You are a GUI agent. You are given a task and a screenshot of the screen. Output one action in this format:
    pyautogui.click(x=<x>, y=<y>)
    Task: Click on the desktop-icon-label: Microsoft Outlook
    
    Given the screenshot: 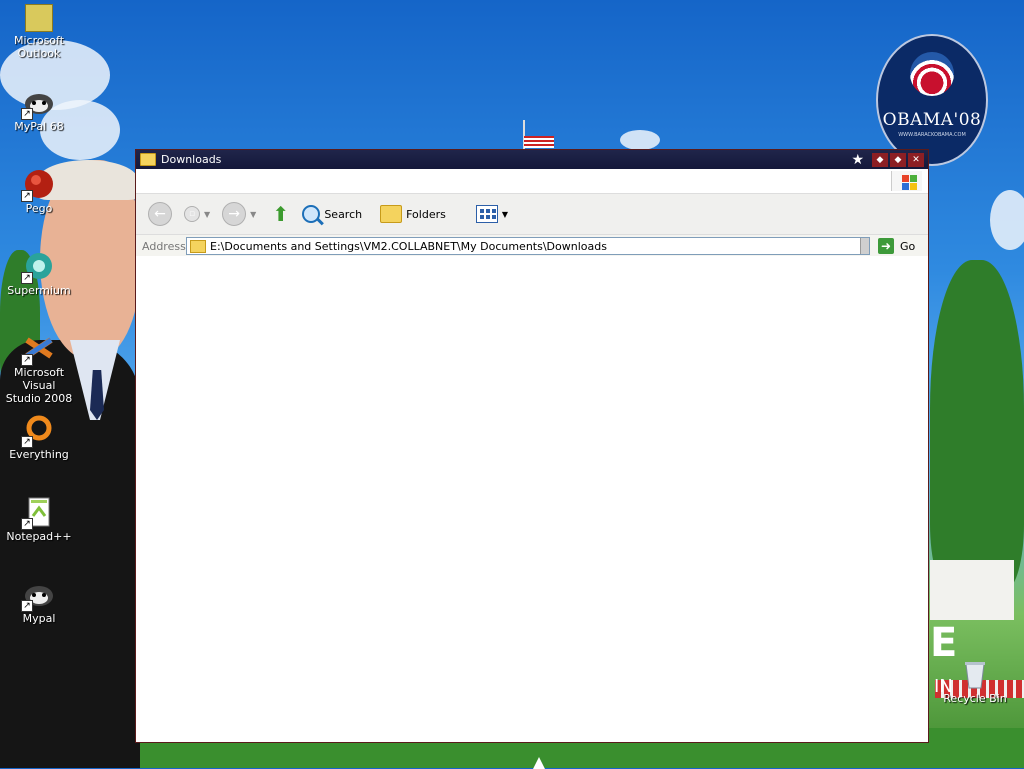 What is the action you would take?
    pyautogui.click(x=39, y=47)
    